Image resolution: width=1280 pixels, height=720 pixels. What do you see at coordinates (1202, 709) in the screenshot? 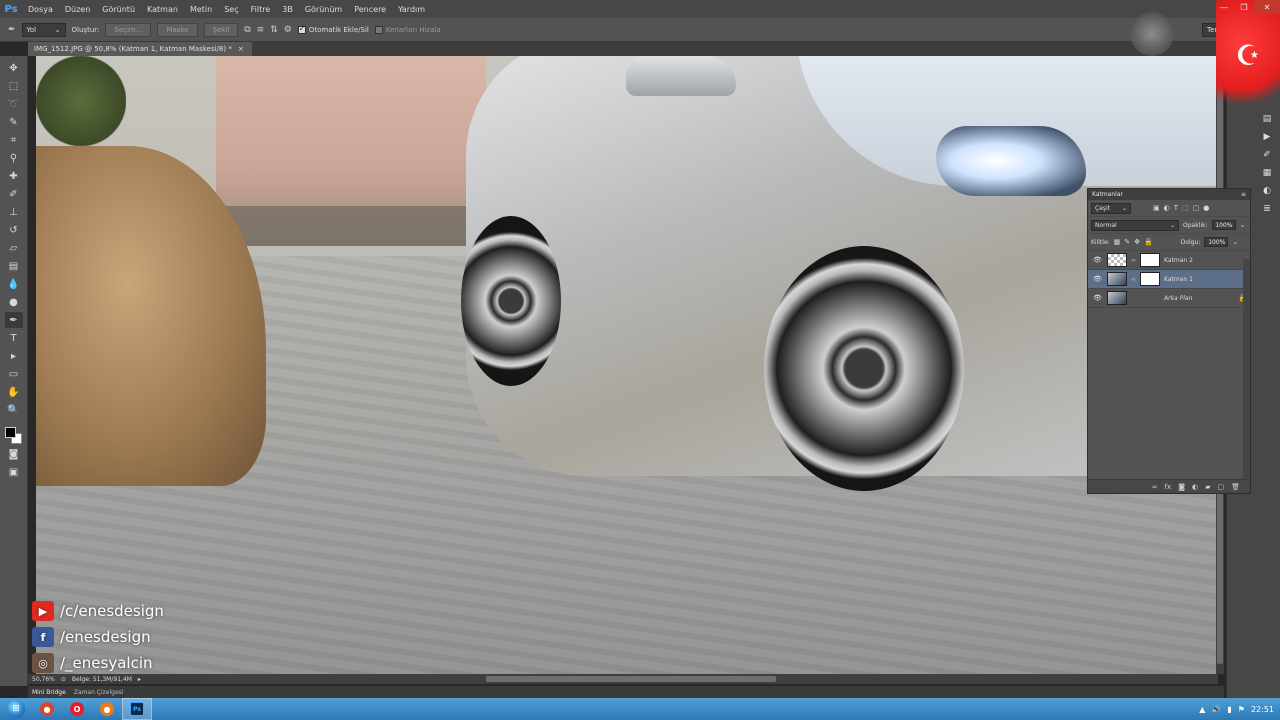
I see `show-hidden-icons-icon: ▲` at bounding box center [1202, 709].